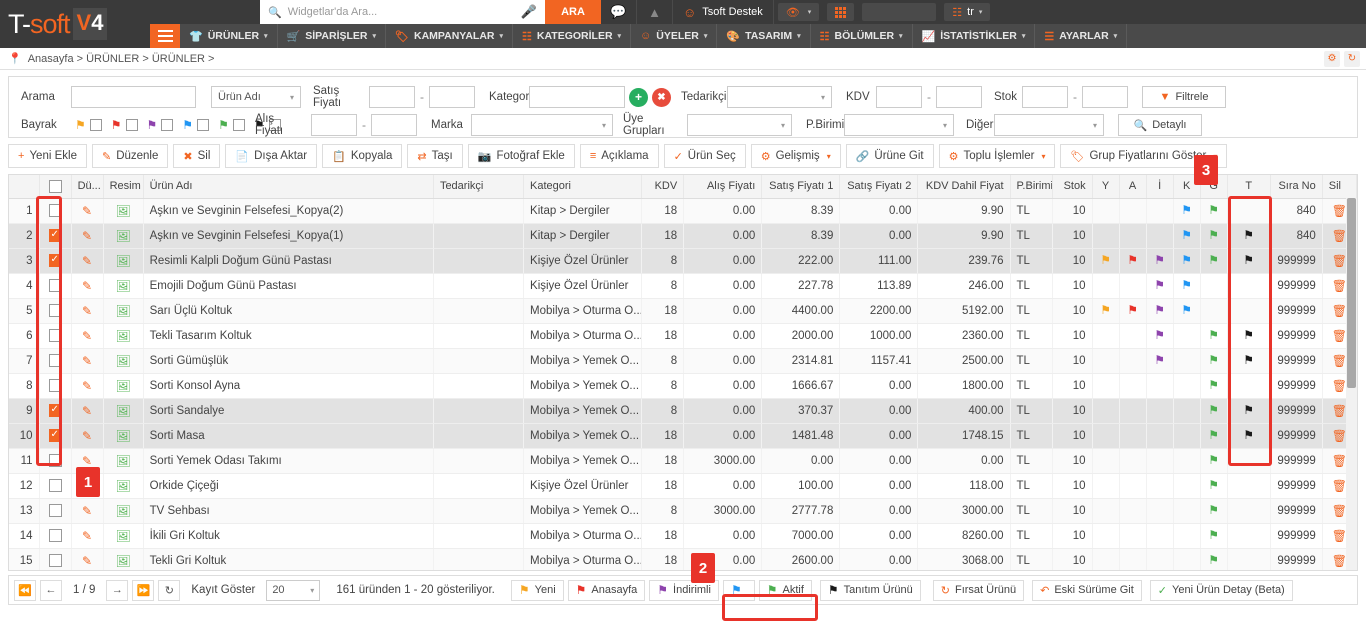 This screenshot has height=635, width=1366. I want to click on table-scrollbar, so click(1351, 384).